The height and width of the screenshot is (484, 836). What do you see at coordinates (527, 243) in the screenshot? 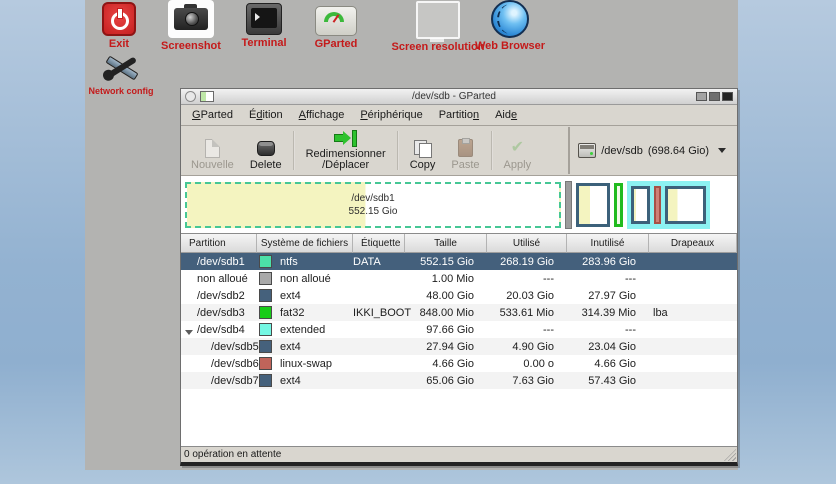
I see `header-used: Utilisé` at bounding box center [527, 243].